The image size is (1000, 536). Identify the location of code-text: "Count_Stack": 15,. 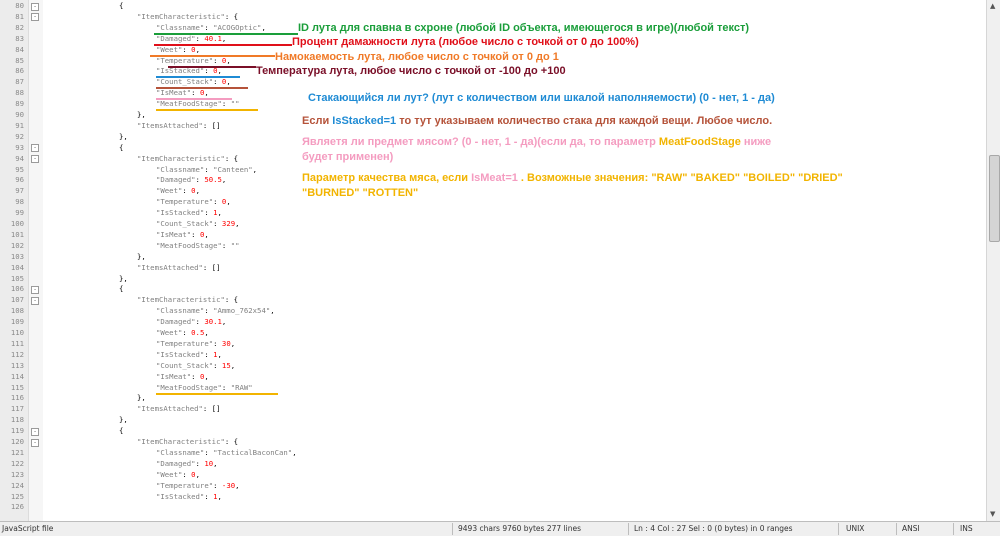
(195, 366).